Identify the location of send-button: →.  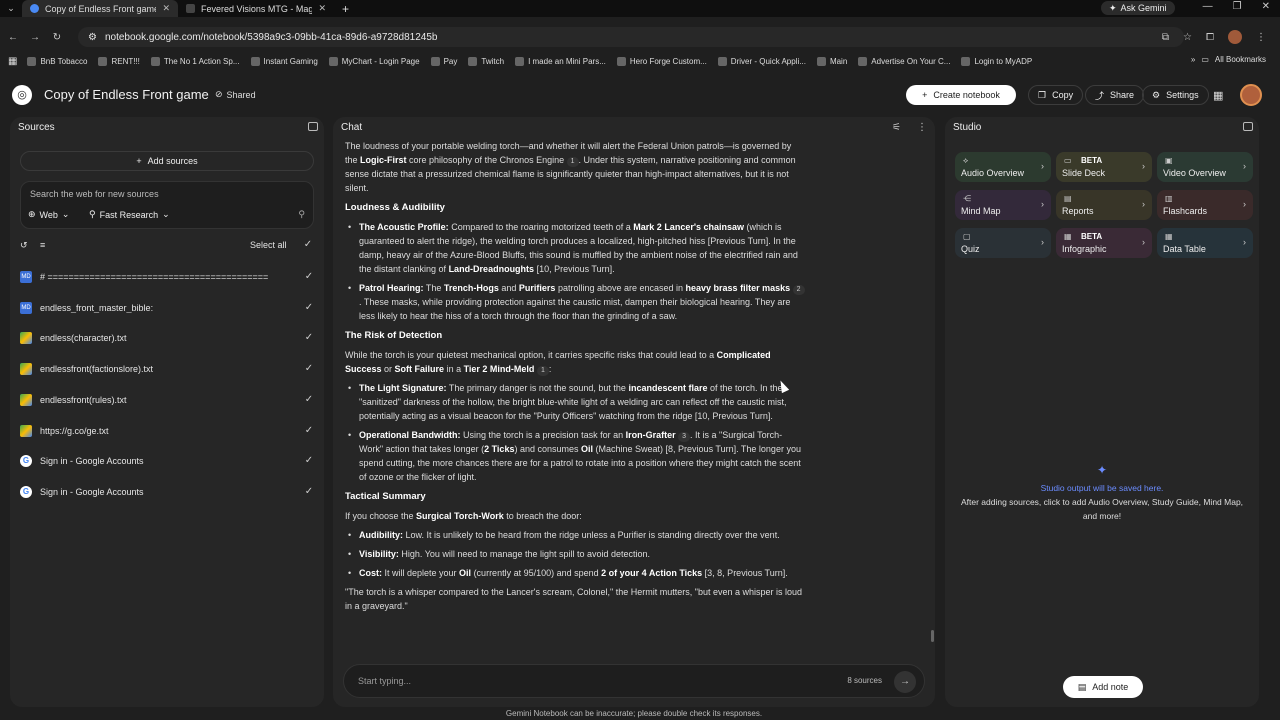
(905, 682).